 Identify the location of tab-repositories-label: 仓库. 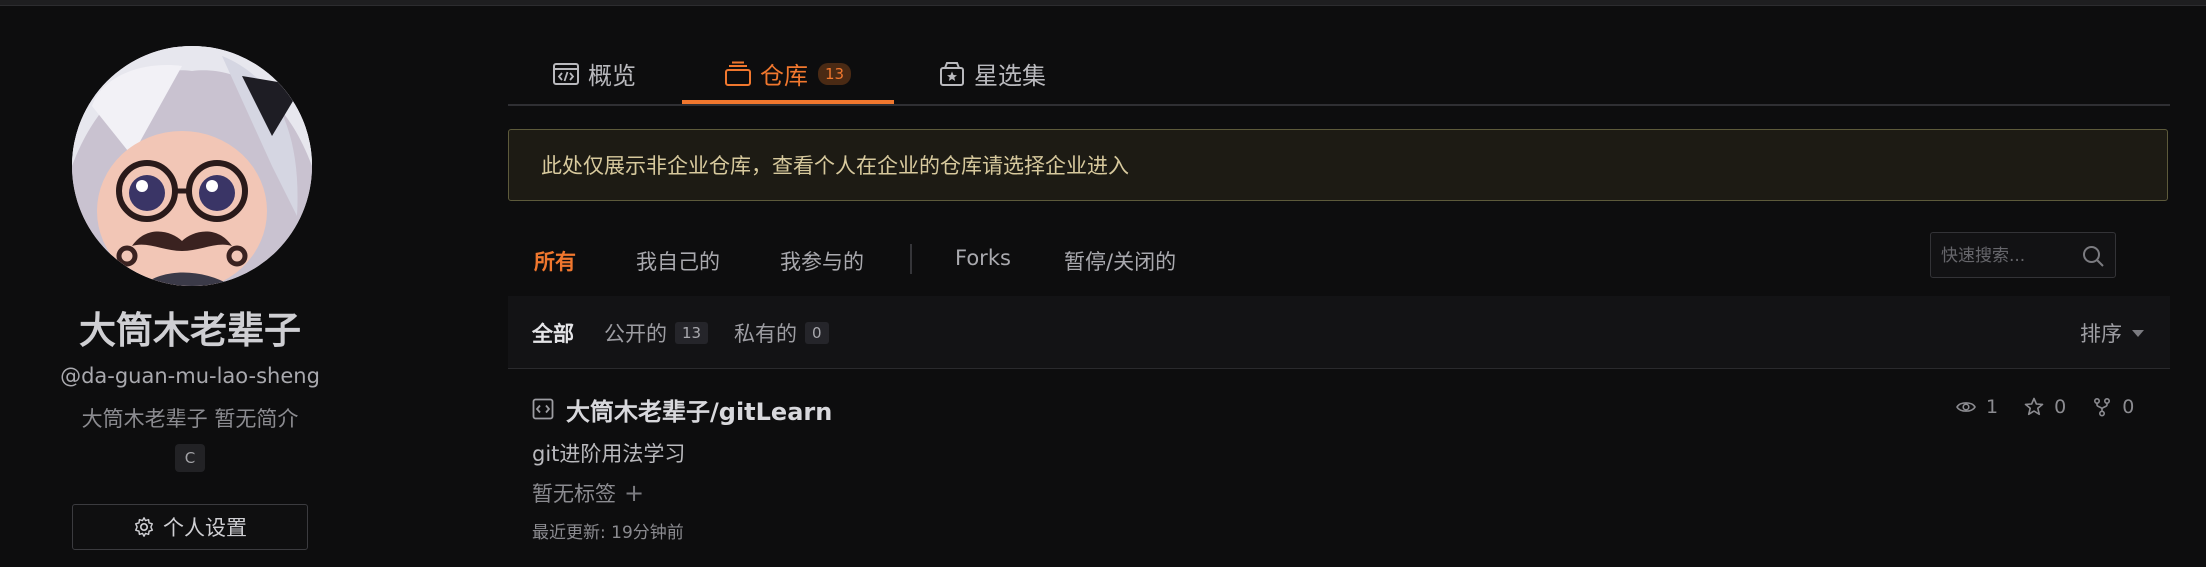
(784, 76).